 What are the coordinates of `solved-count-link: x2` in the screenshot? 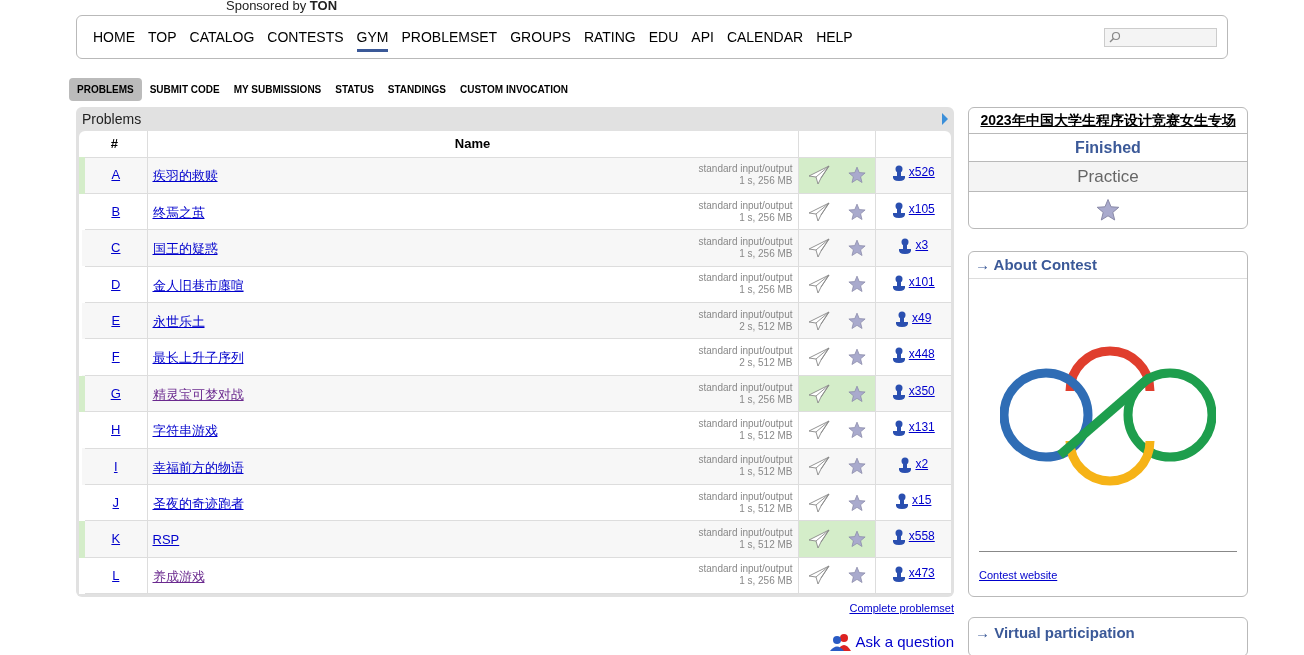 It's located at (913, 463).